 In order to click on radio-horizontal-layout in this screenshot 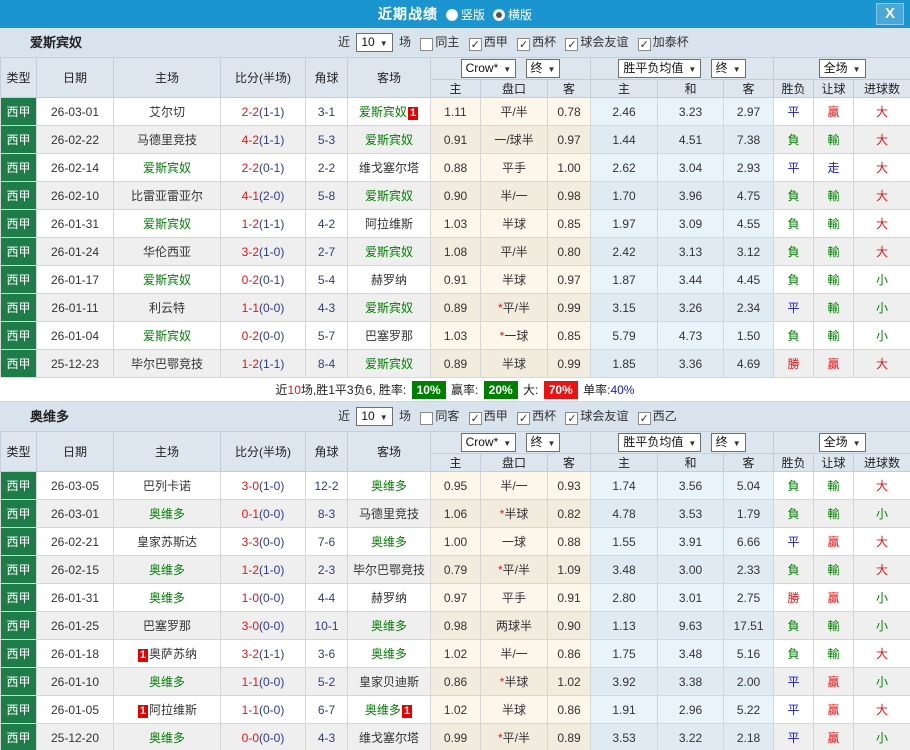, I will do `click(499, 15)`.